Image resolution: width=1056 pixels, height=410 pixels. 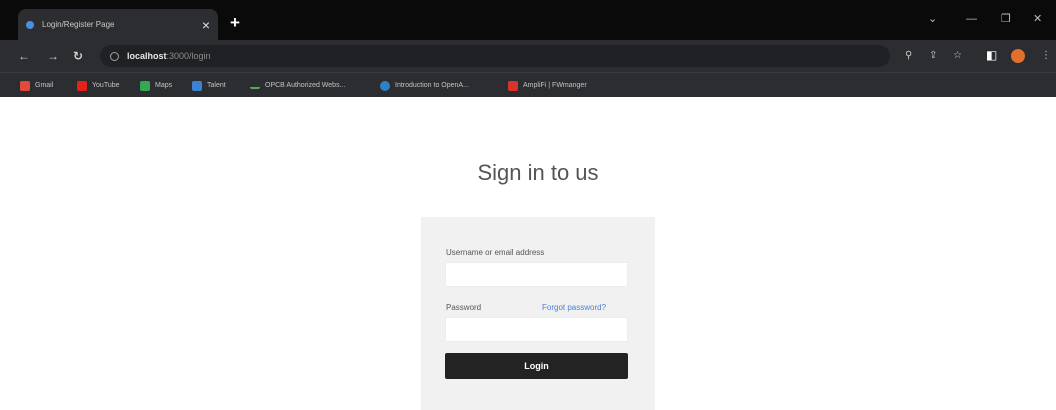 I want to click on bookmark-amplifi: AmpliFi | FWmanger, so click(x=547, y=85).